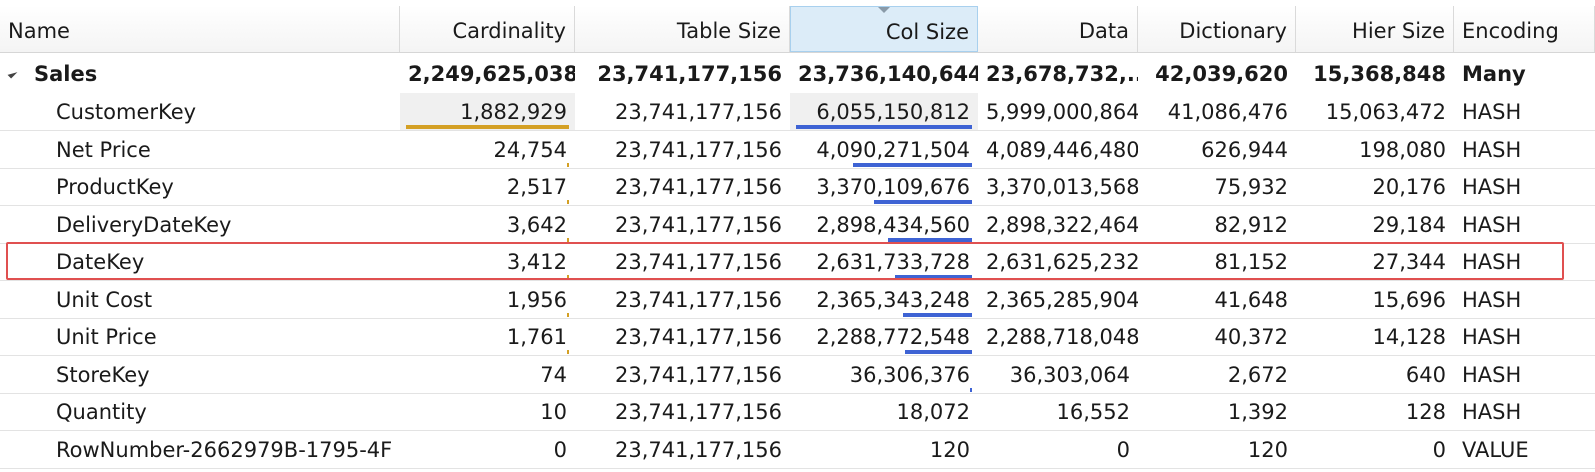 Image resolution: width=1595 pixels, height=472 pixels. What do you see at coordinates (1425, 412) in the screenshot?
I see `cell-hier-size: 128` at bounding box center [1425, 412].